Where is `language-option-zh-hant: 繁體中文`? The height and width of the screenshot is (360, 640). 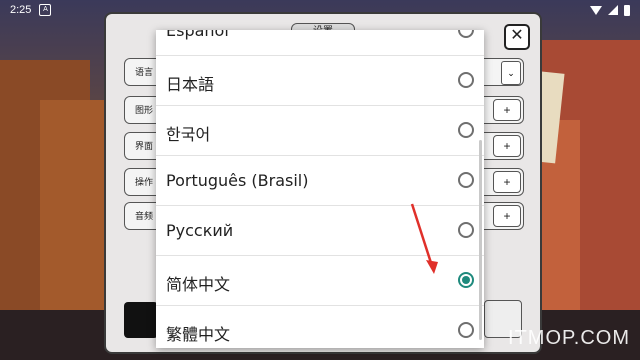
language-option-zh-hant: 繁體中文 is located at coordinates (320, 327).